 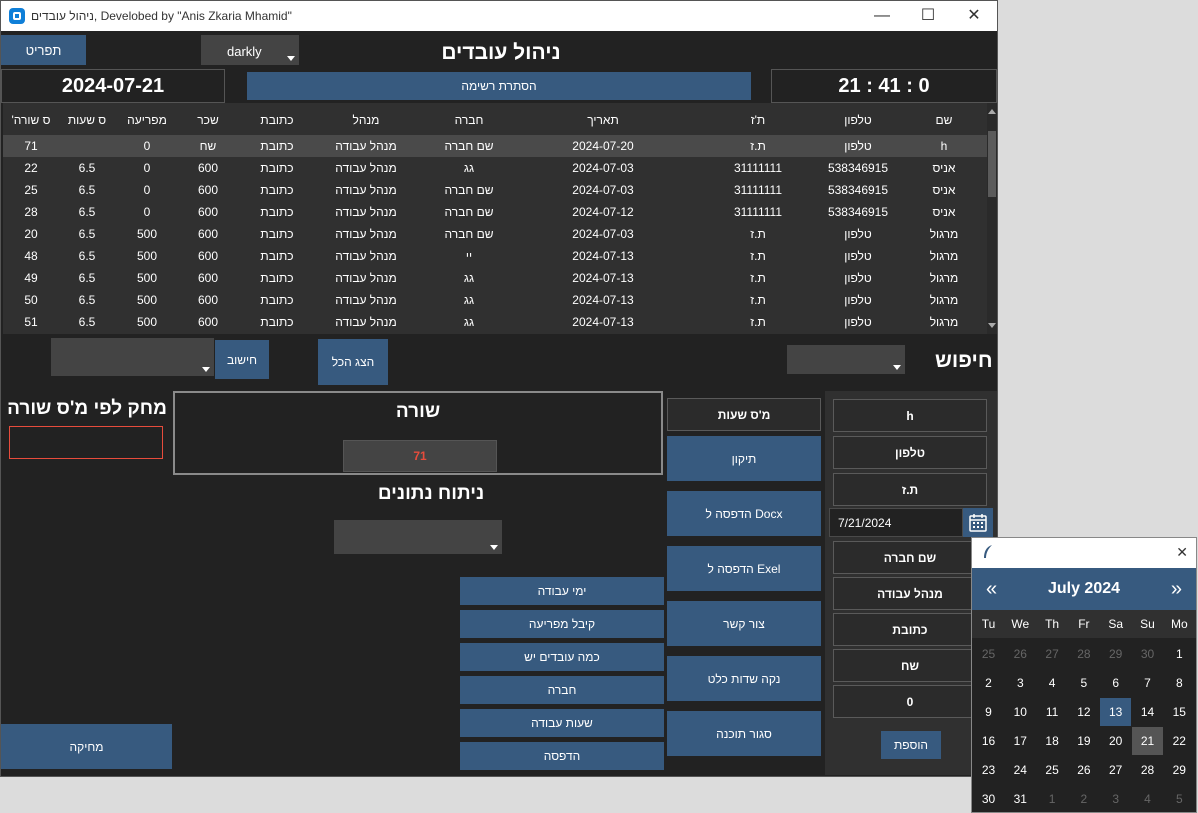 I want to click on col-header-phone: טלפון, so click(x=858, y=120).